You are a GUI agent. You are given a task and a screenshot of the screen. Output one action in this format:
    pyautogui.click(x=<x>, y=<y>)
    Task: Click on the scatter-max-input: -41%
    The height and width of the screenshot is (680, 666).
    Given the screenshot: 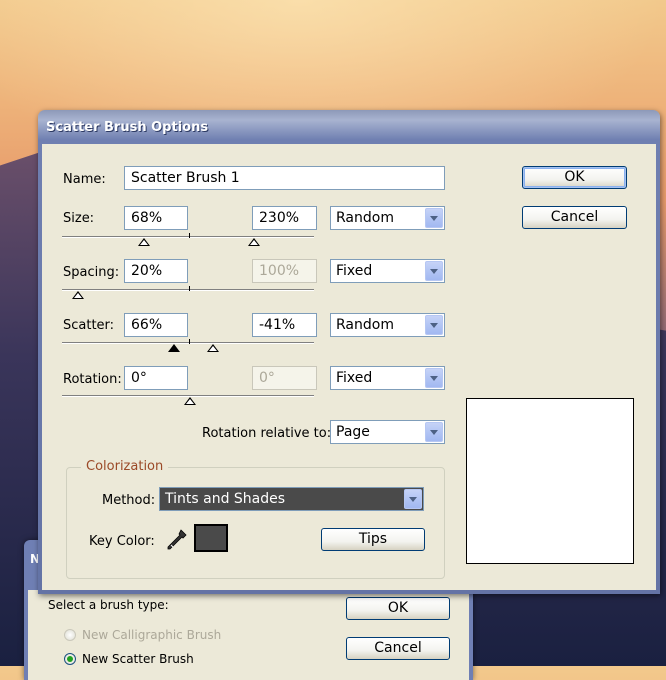 What is the action you would take?
    pyautogui.click(x=284, y=325)
    